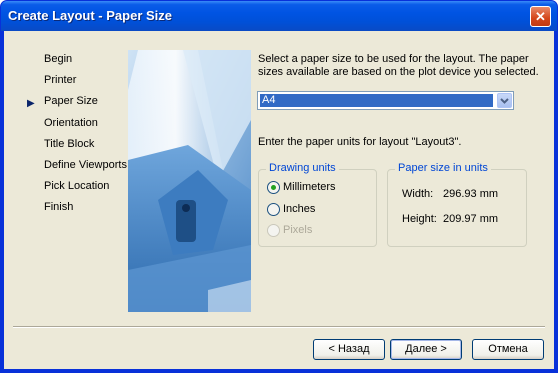  I want to click on close-button: ✕, so click(540, 16).